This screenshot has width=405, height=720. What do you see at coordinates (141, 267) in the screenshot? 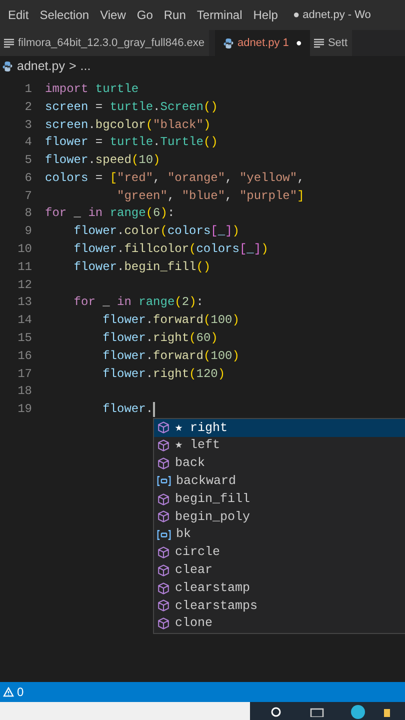
I see `code-line: flower.begin_fill()` at bounding box center [141, 267].